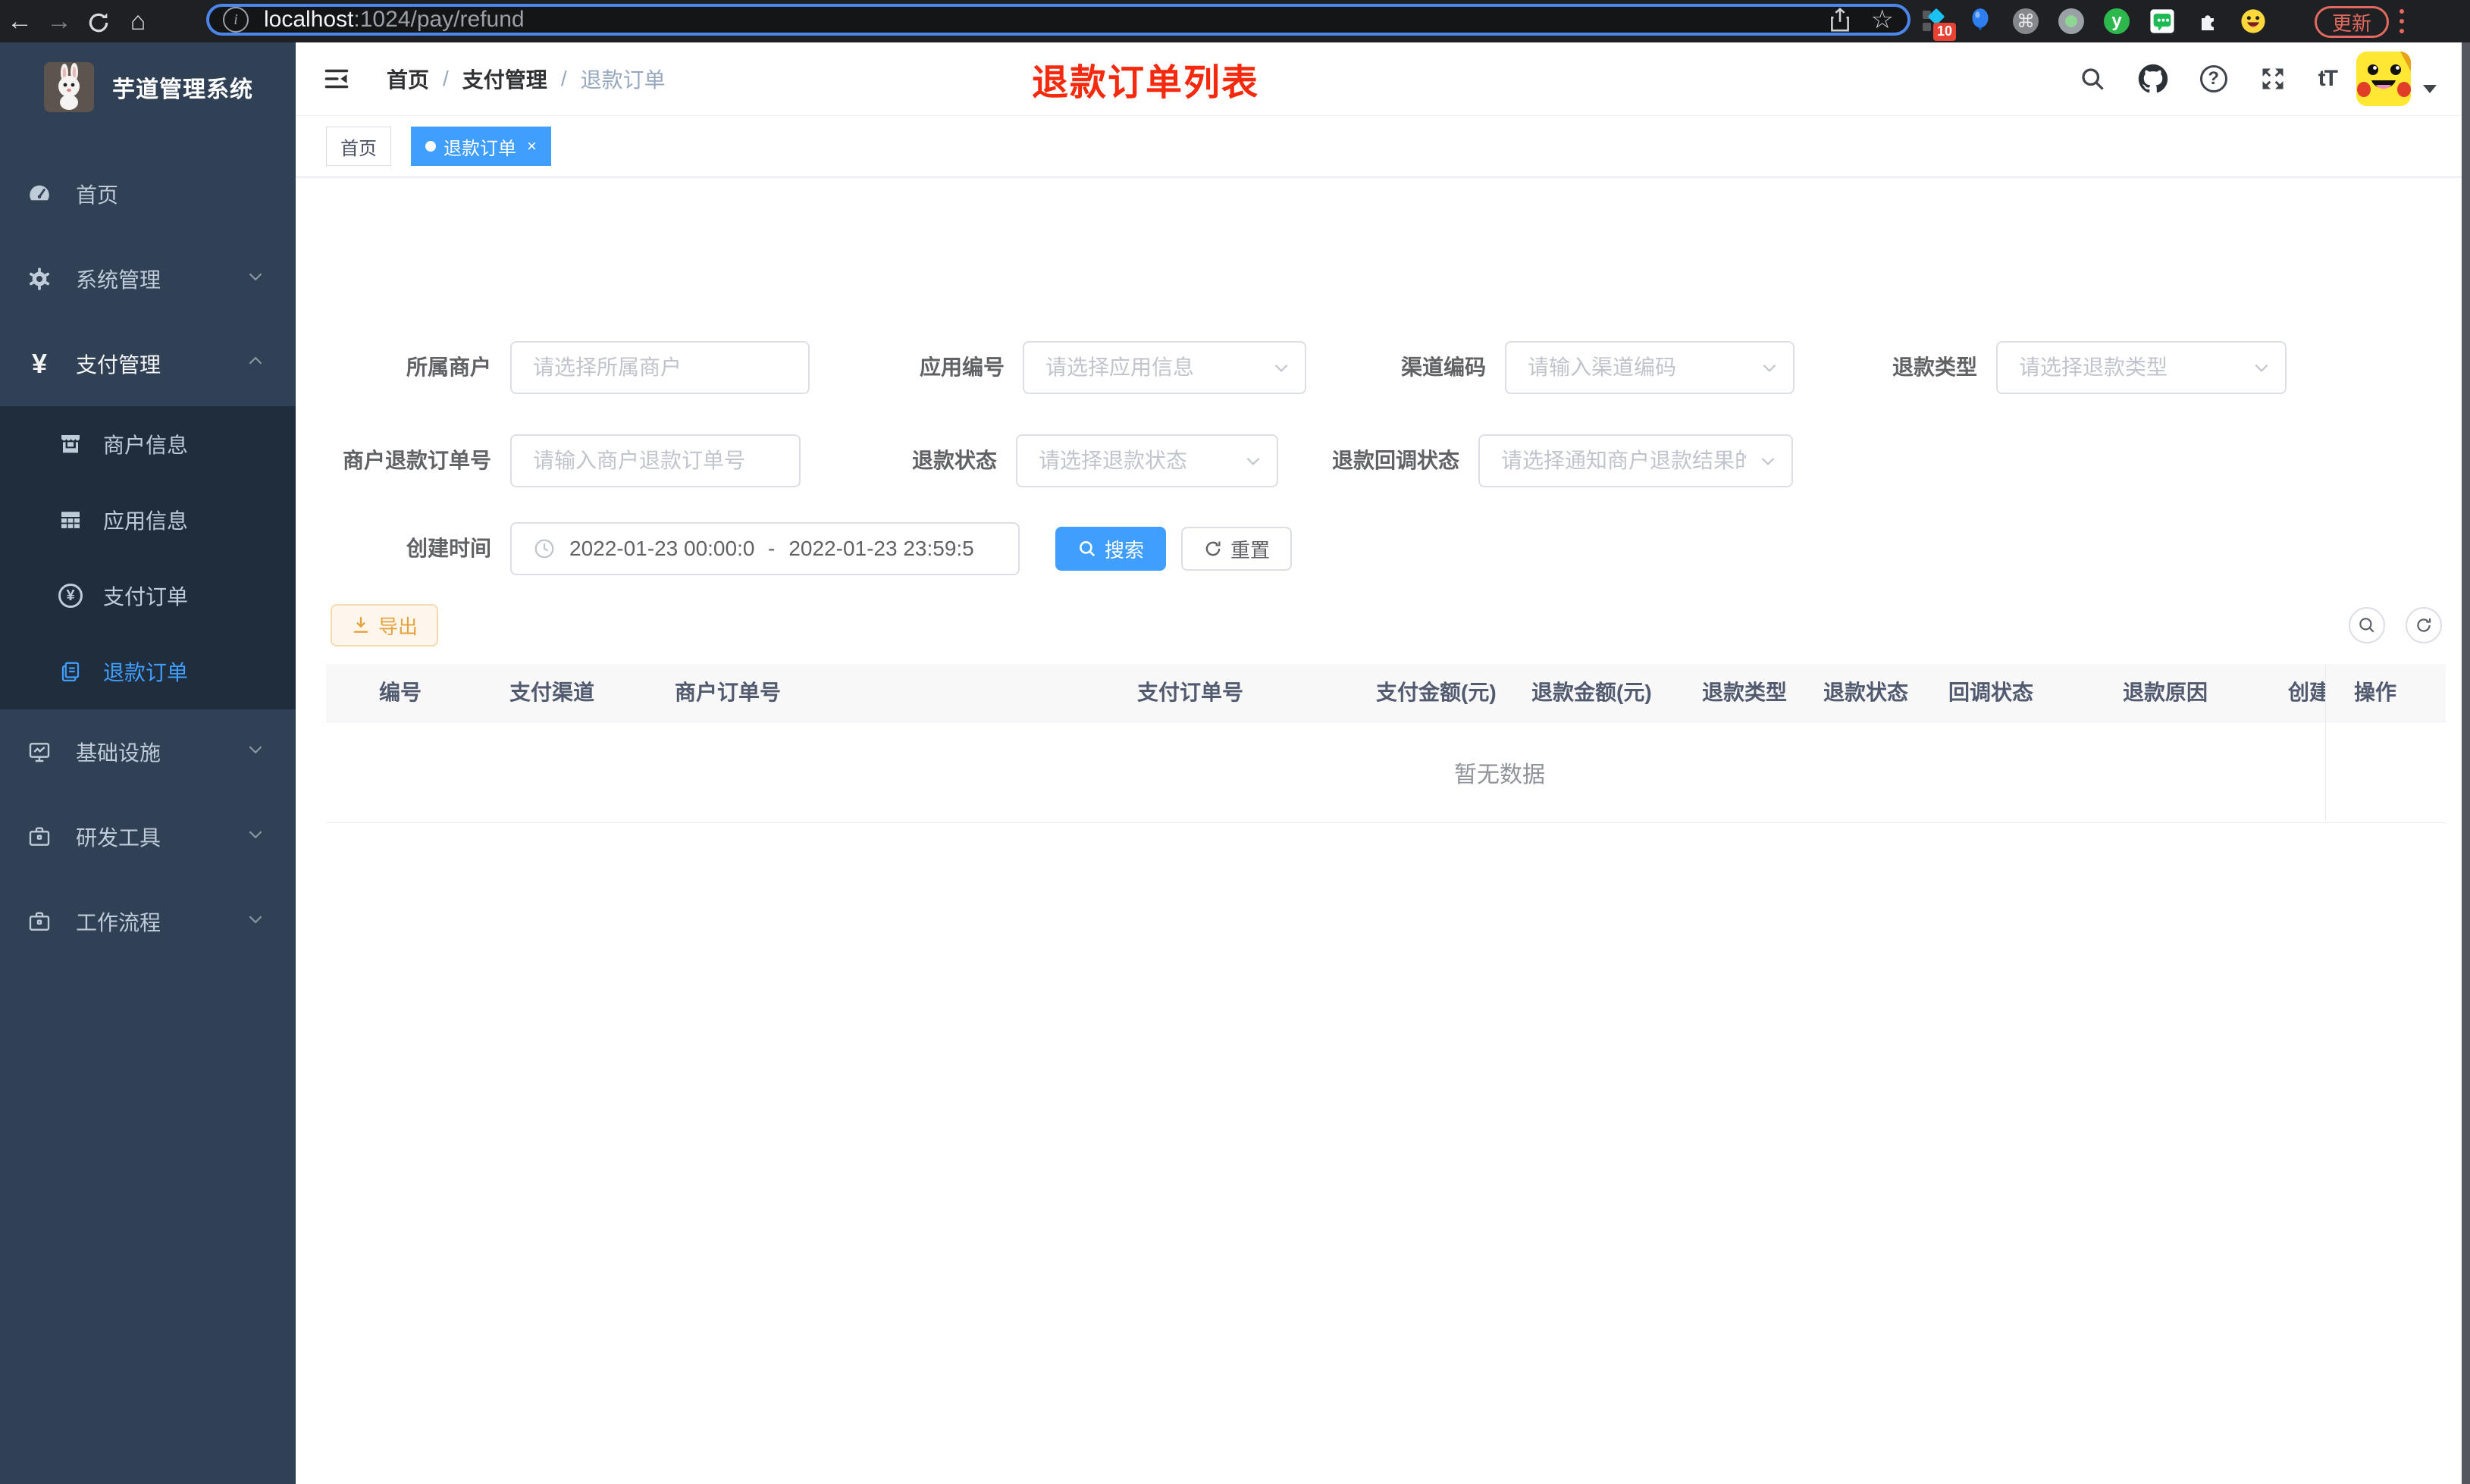  What do you see at coordinates (255, 365) in the screenshot?
I see `chevron-up-icon` at bounding box center [255, 365].